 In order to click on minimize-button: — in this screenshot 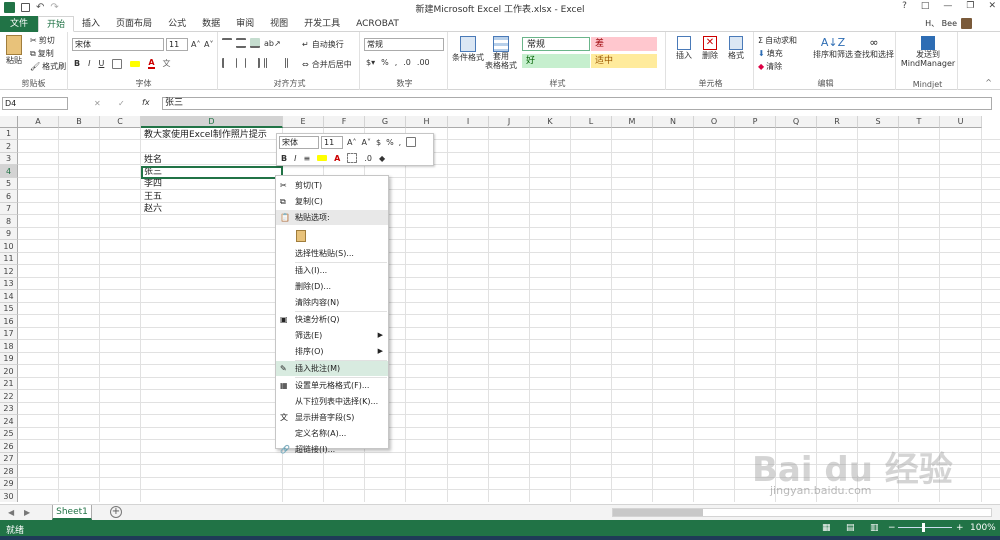, I will do `click(947, 6)`.